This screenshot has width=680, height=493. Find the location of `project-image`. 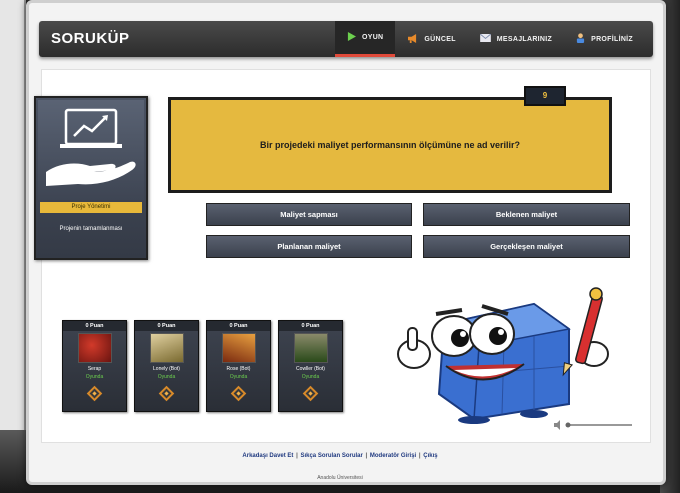

project-image is located at coordinates (91, 150).